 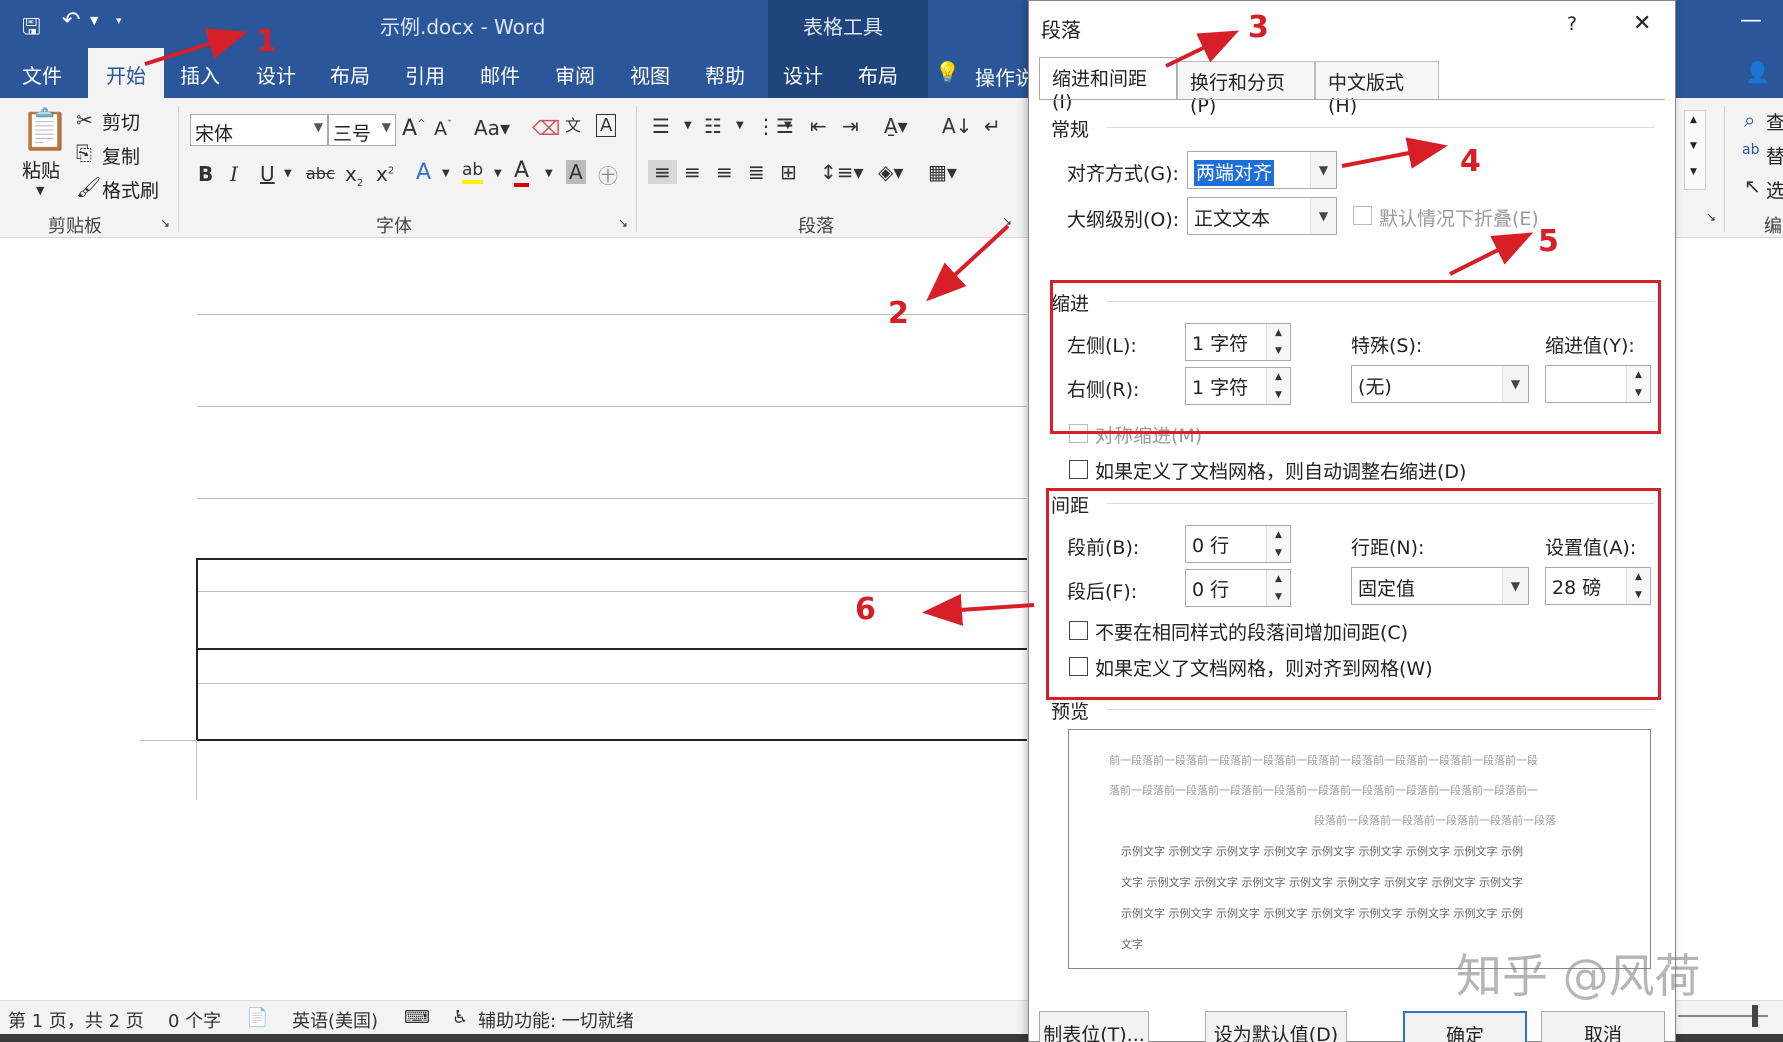 What do you see at coordinates (335, 1020) in the screenshot?
I see `language-status: 英语(美国)` at bounding box center [335, 1020].